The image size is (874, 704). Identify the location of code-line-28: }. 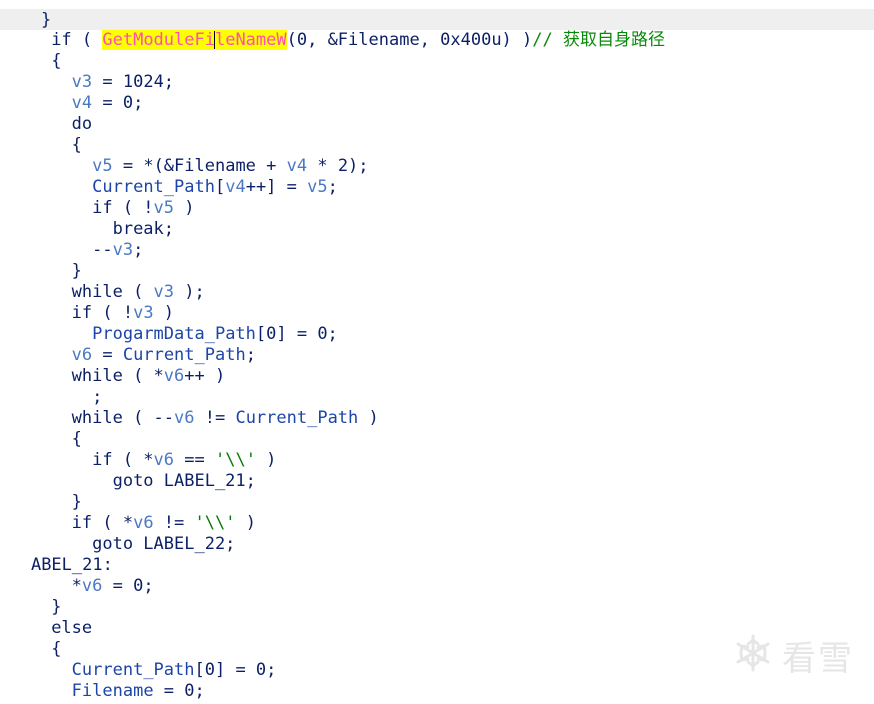
(30, 596).